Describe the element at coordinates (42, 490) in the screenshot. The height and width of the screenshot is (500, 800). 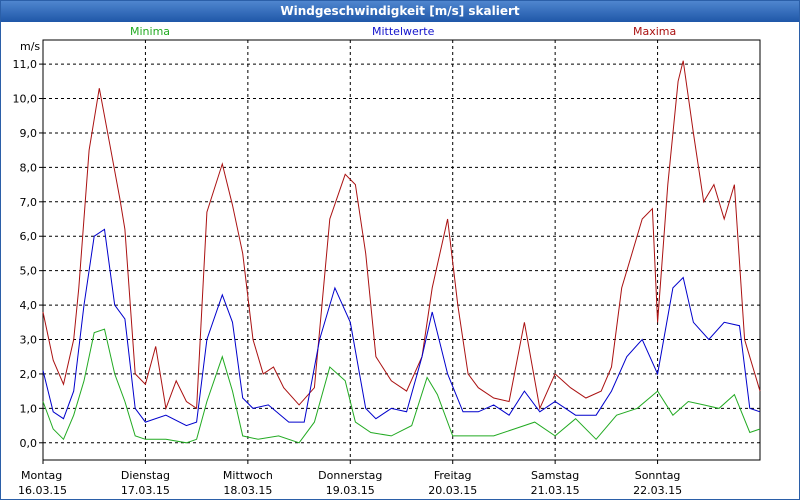
I see `x-tick-date: 16.03.15` at that location.